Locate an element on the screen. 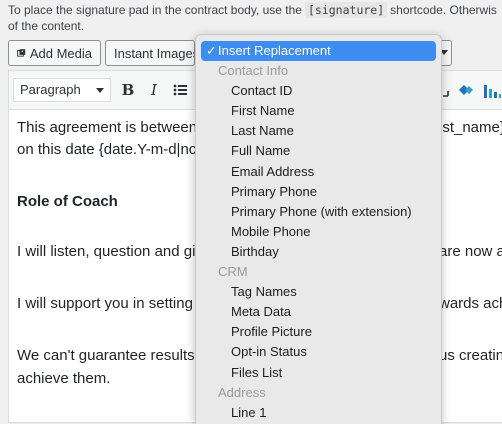 This screenshot has width=502, height=424. paragraph-guarantee-line2: achieve them. is located at coordinates (64, 378).